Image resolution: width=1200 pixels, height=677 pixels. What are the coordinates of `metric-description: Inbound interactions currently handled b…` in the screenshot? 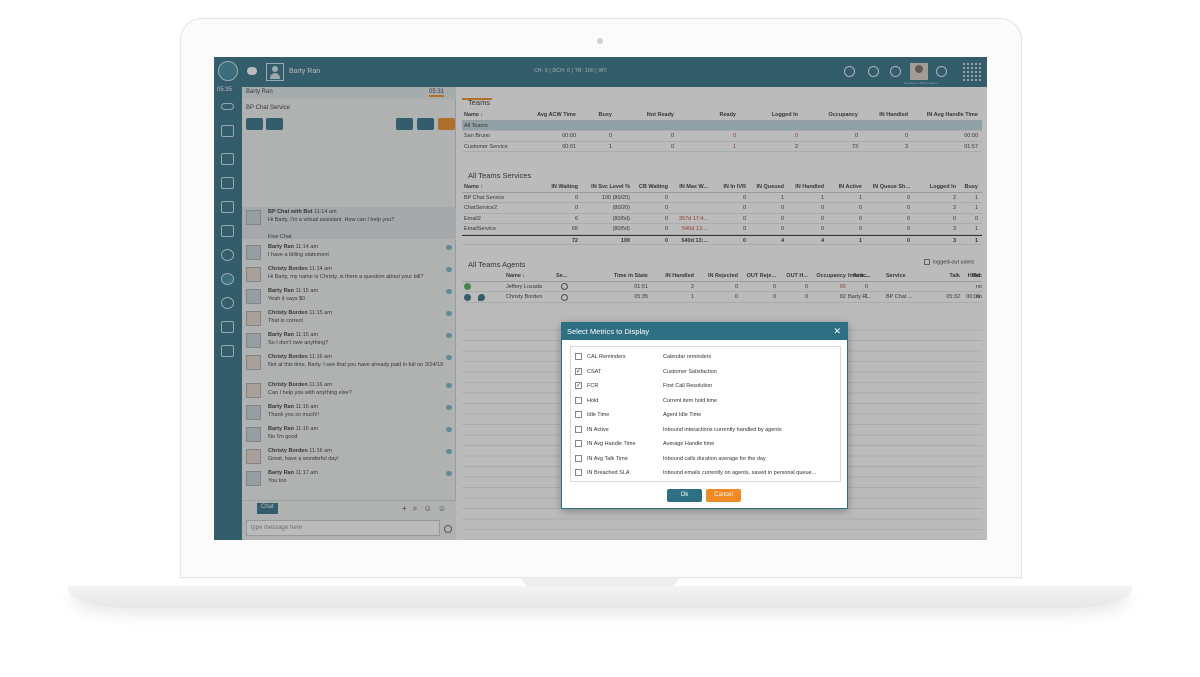 It's located at (722, 429).